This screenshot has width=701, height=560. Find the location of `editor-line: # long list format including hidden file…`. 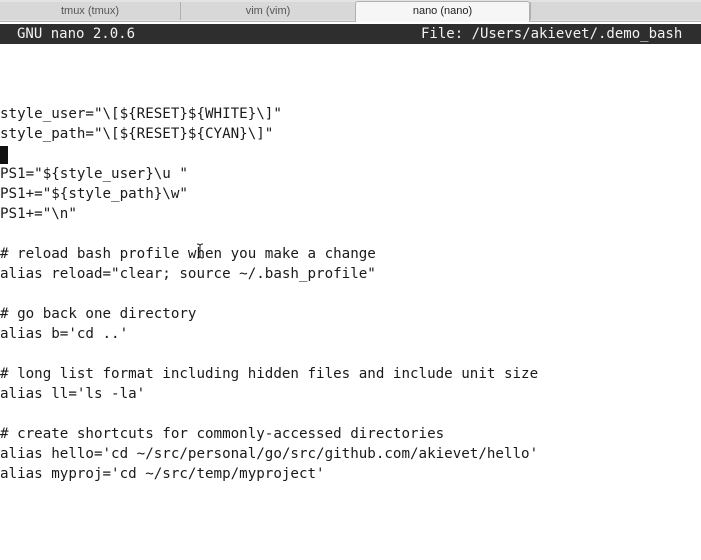

editor-line: # long list format including hidden file… is located at coordinates (269, 374).